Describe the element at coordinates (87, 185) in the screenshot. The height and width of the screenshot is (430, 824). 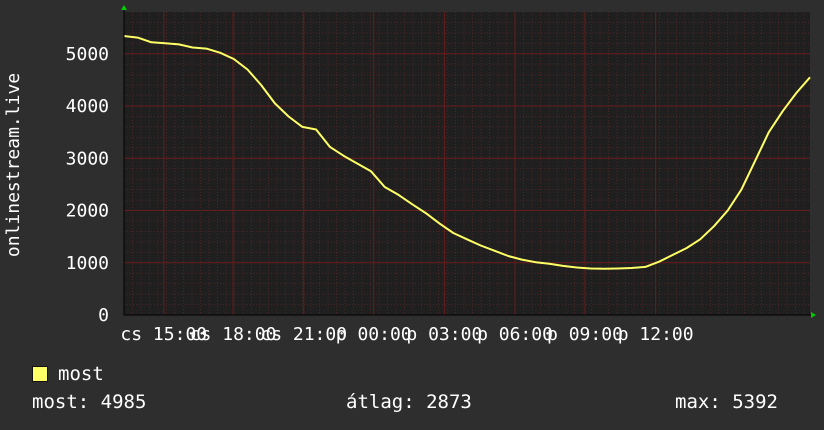
I see `y-axis-ticks: 0 1000 2000 3000 4000 5000` at that location.